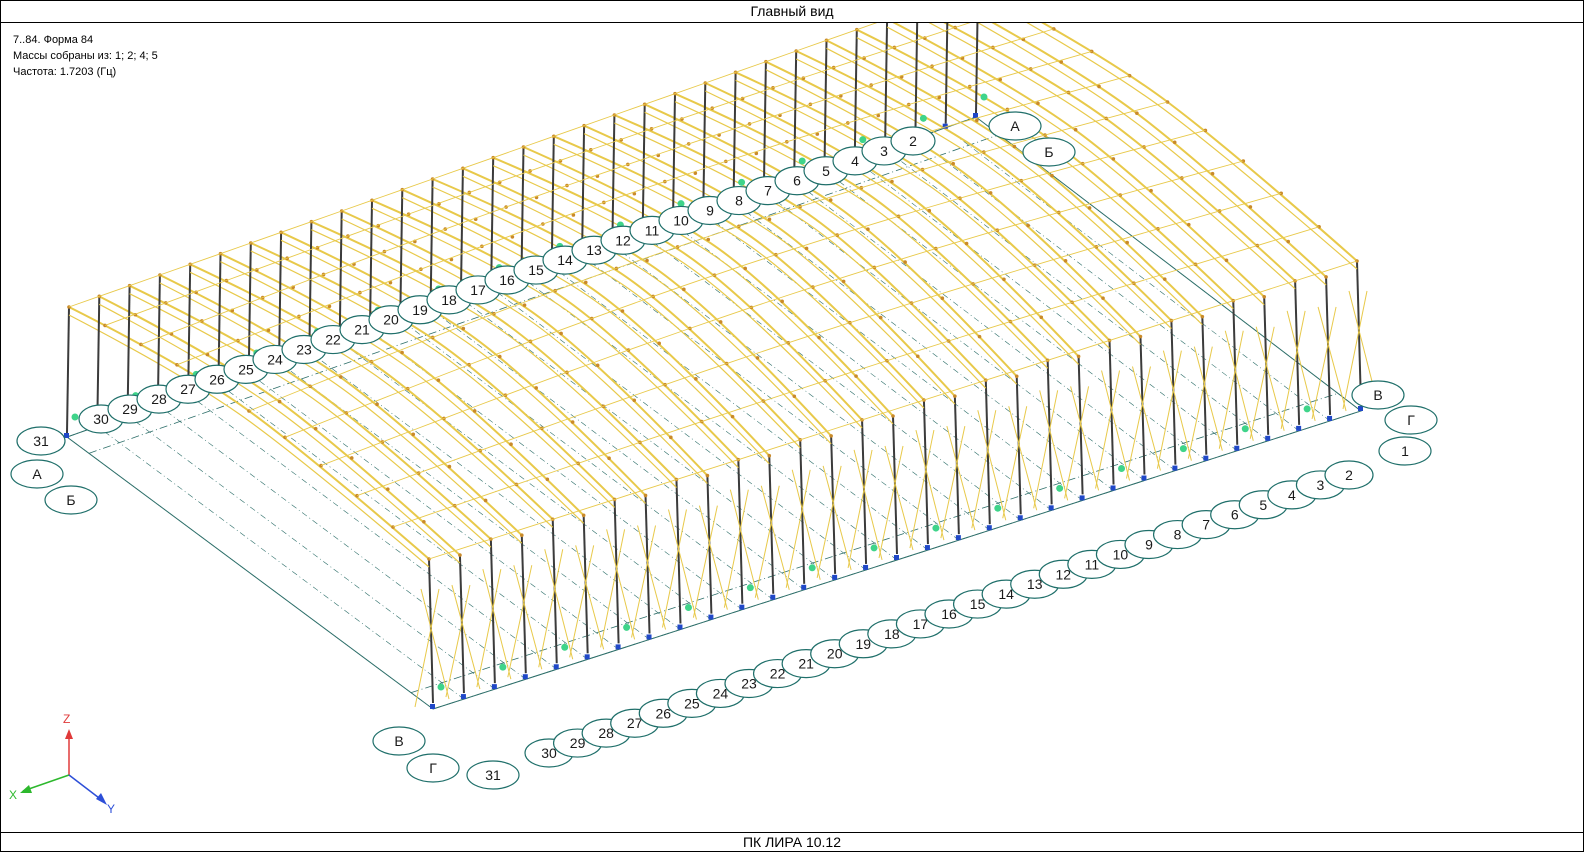 This screenshot has height=852, width=1584. I want to click on roof-truss-top, so click(739, 268).